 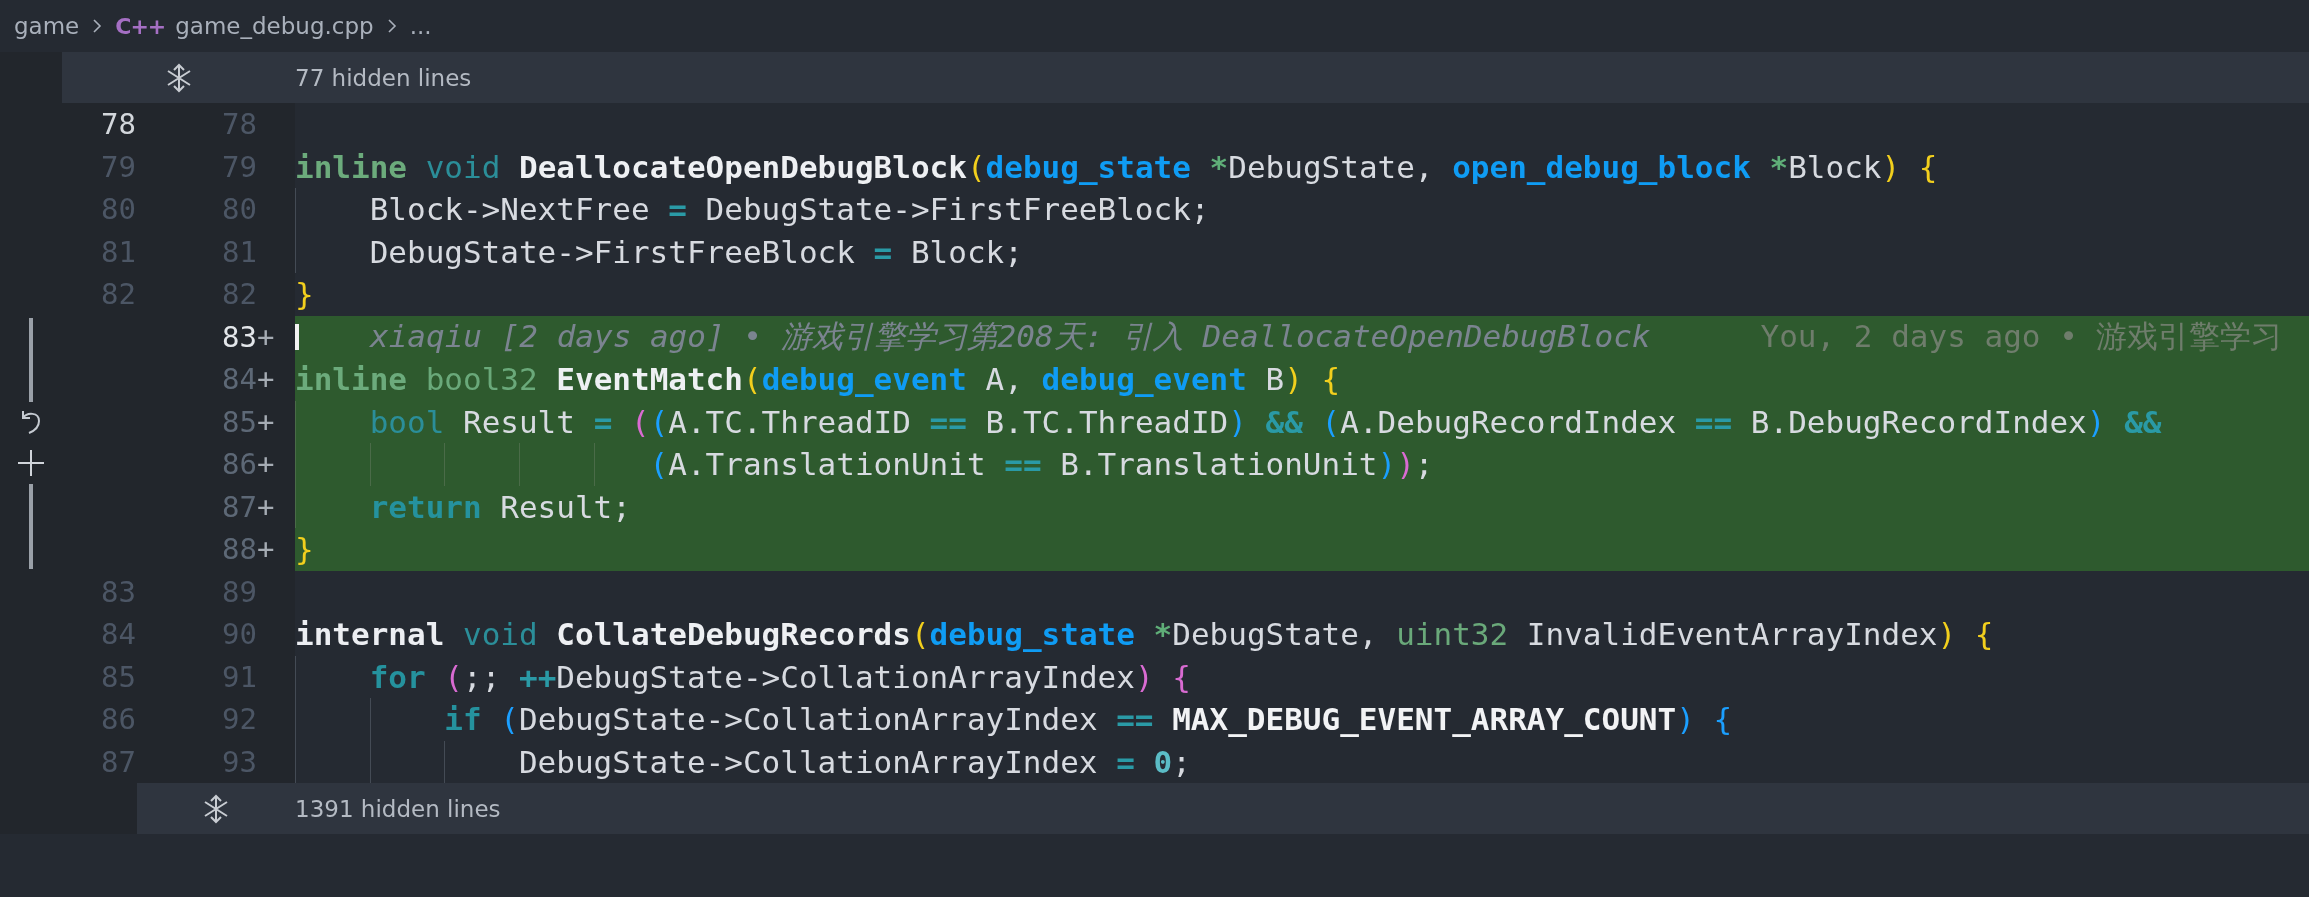 What do you see at coordinates (239, 719) in the screenshot?
I see `line-number: 92` at bounding box center [239, 719].